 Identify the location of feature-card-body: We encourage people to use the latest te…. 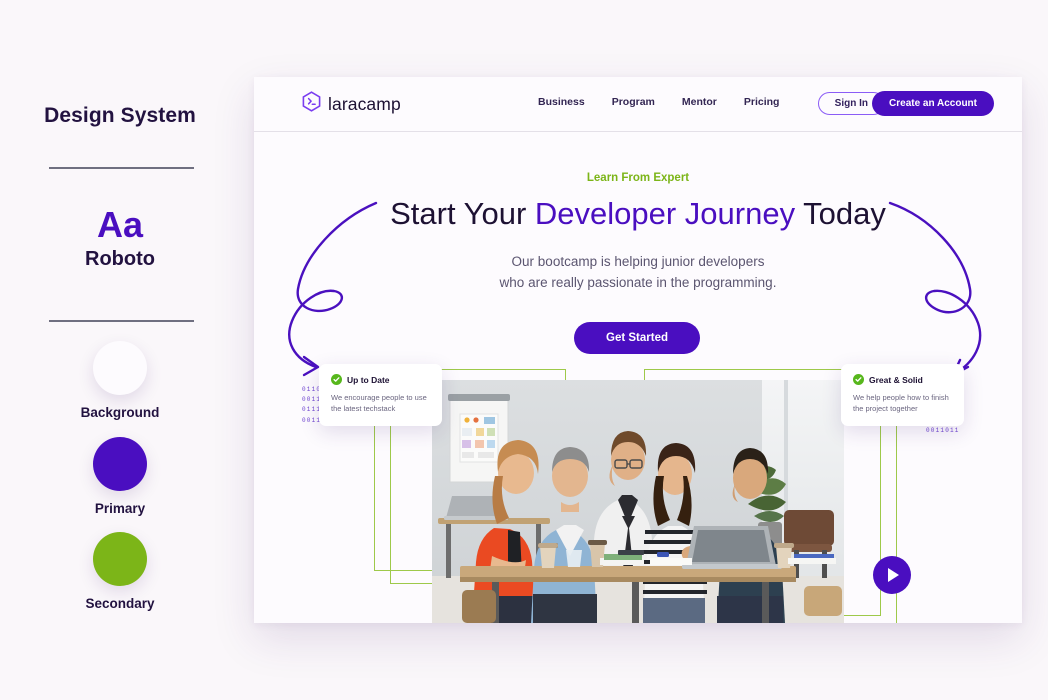
(379, 403).